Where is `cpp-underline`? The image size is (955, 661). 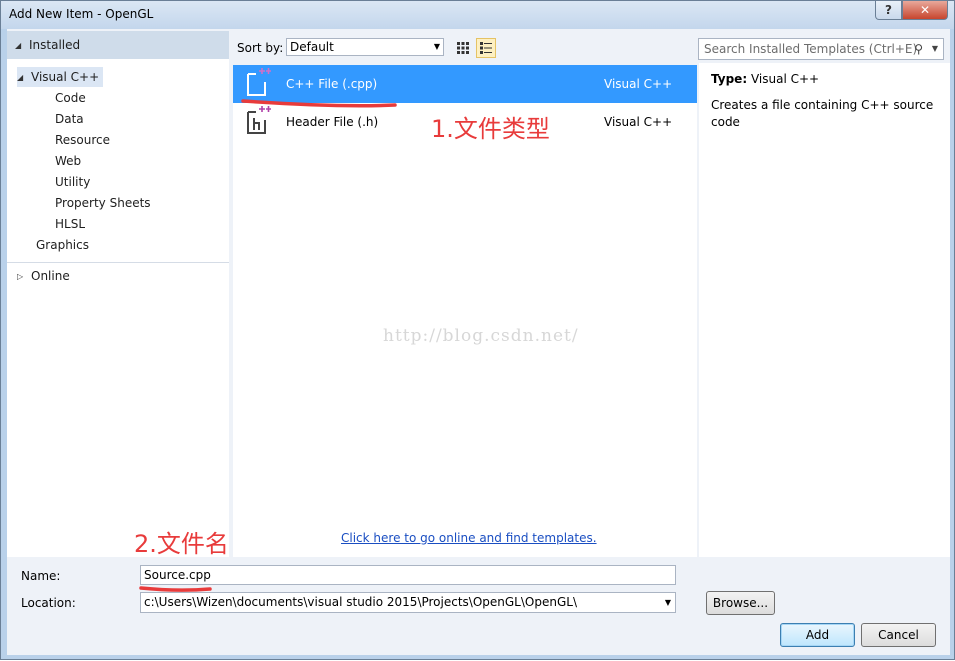 cpp-underline is located at coordinates (319, 103).